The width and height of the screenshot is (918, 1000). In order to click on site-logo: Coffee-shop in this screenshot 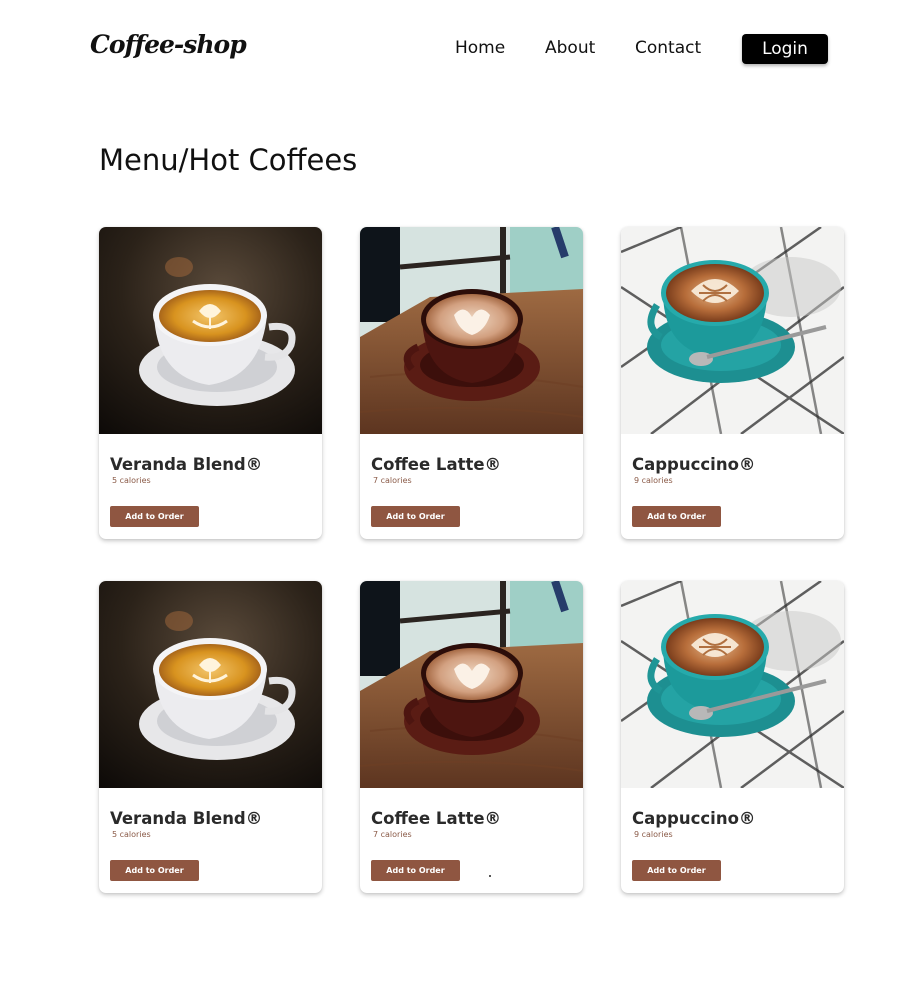, I will do `click(168, 44)`.